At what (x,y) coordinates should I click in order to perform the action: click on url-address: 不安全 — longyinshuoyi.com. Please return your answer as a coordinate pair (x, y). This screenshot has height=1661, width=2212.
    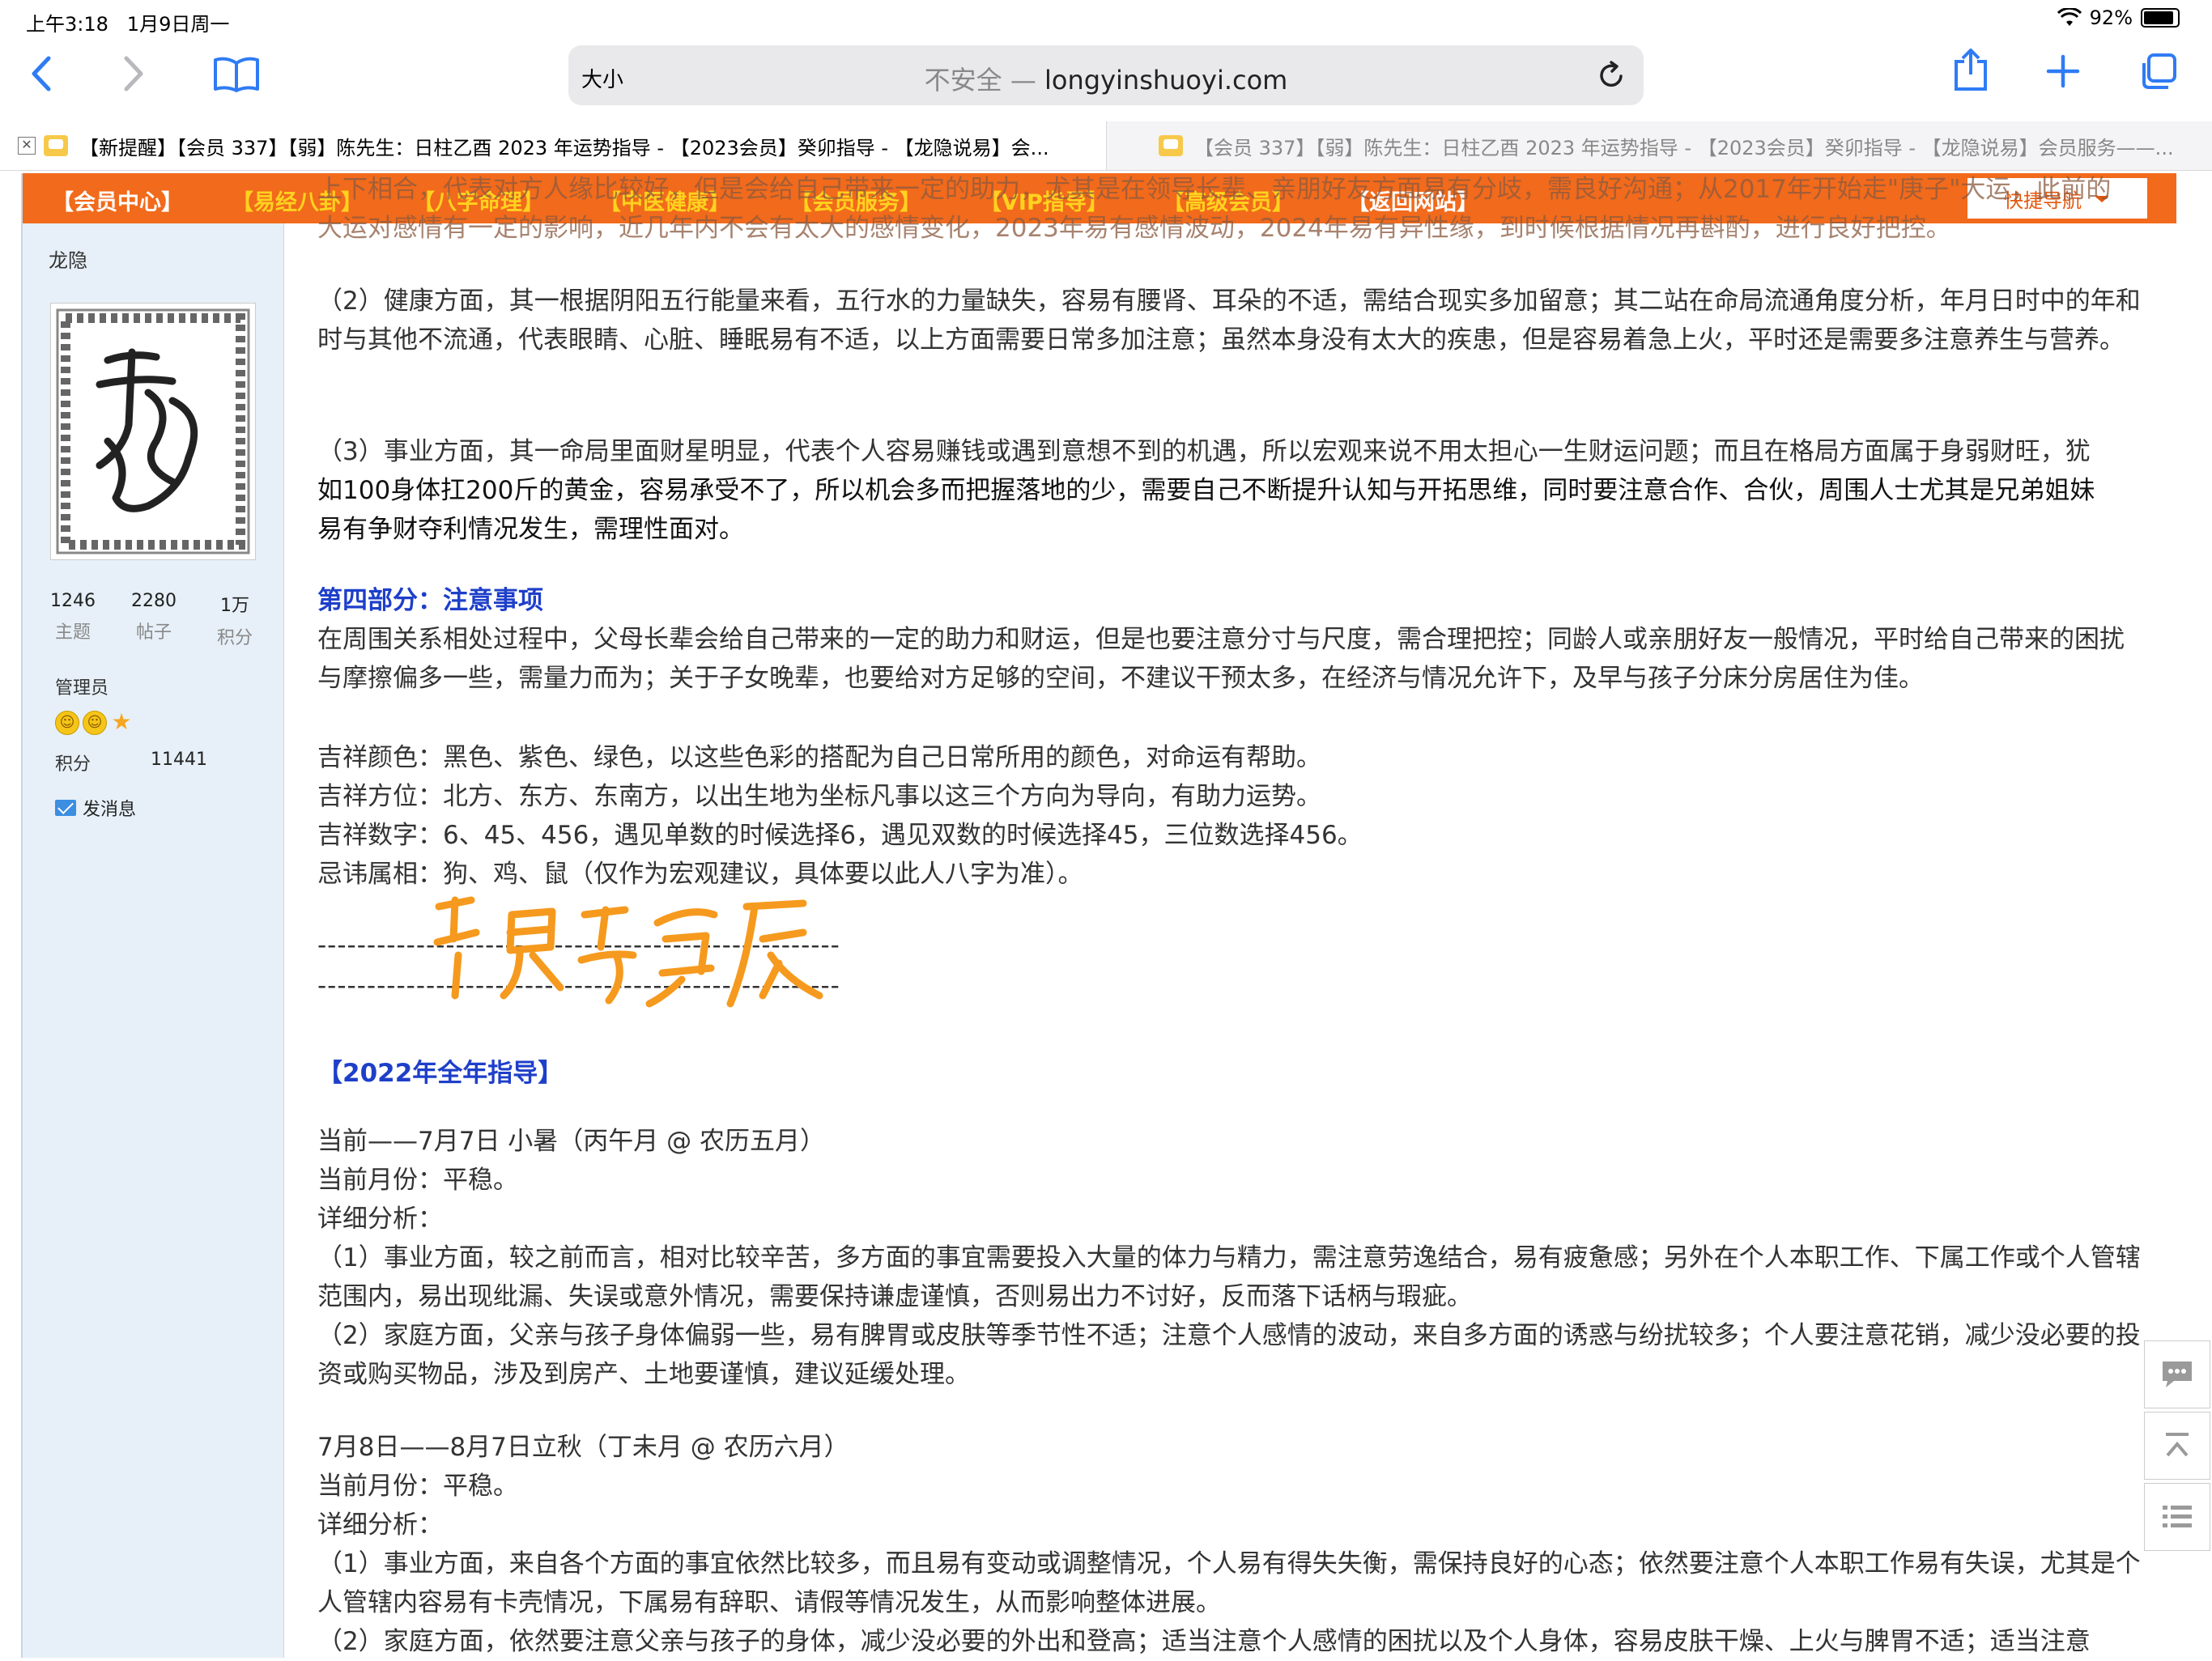
    Looking at the image, I should click on (1106, 78).